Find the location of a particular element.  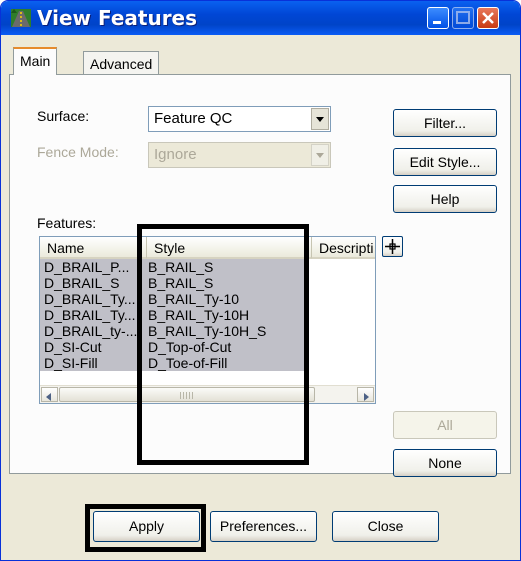

close-button: Close is located at coordinates (385, 526).